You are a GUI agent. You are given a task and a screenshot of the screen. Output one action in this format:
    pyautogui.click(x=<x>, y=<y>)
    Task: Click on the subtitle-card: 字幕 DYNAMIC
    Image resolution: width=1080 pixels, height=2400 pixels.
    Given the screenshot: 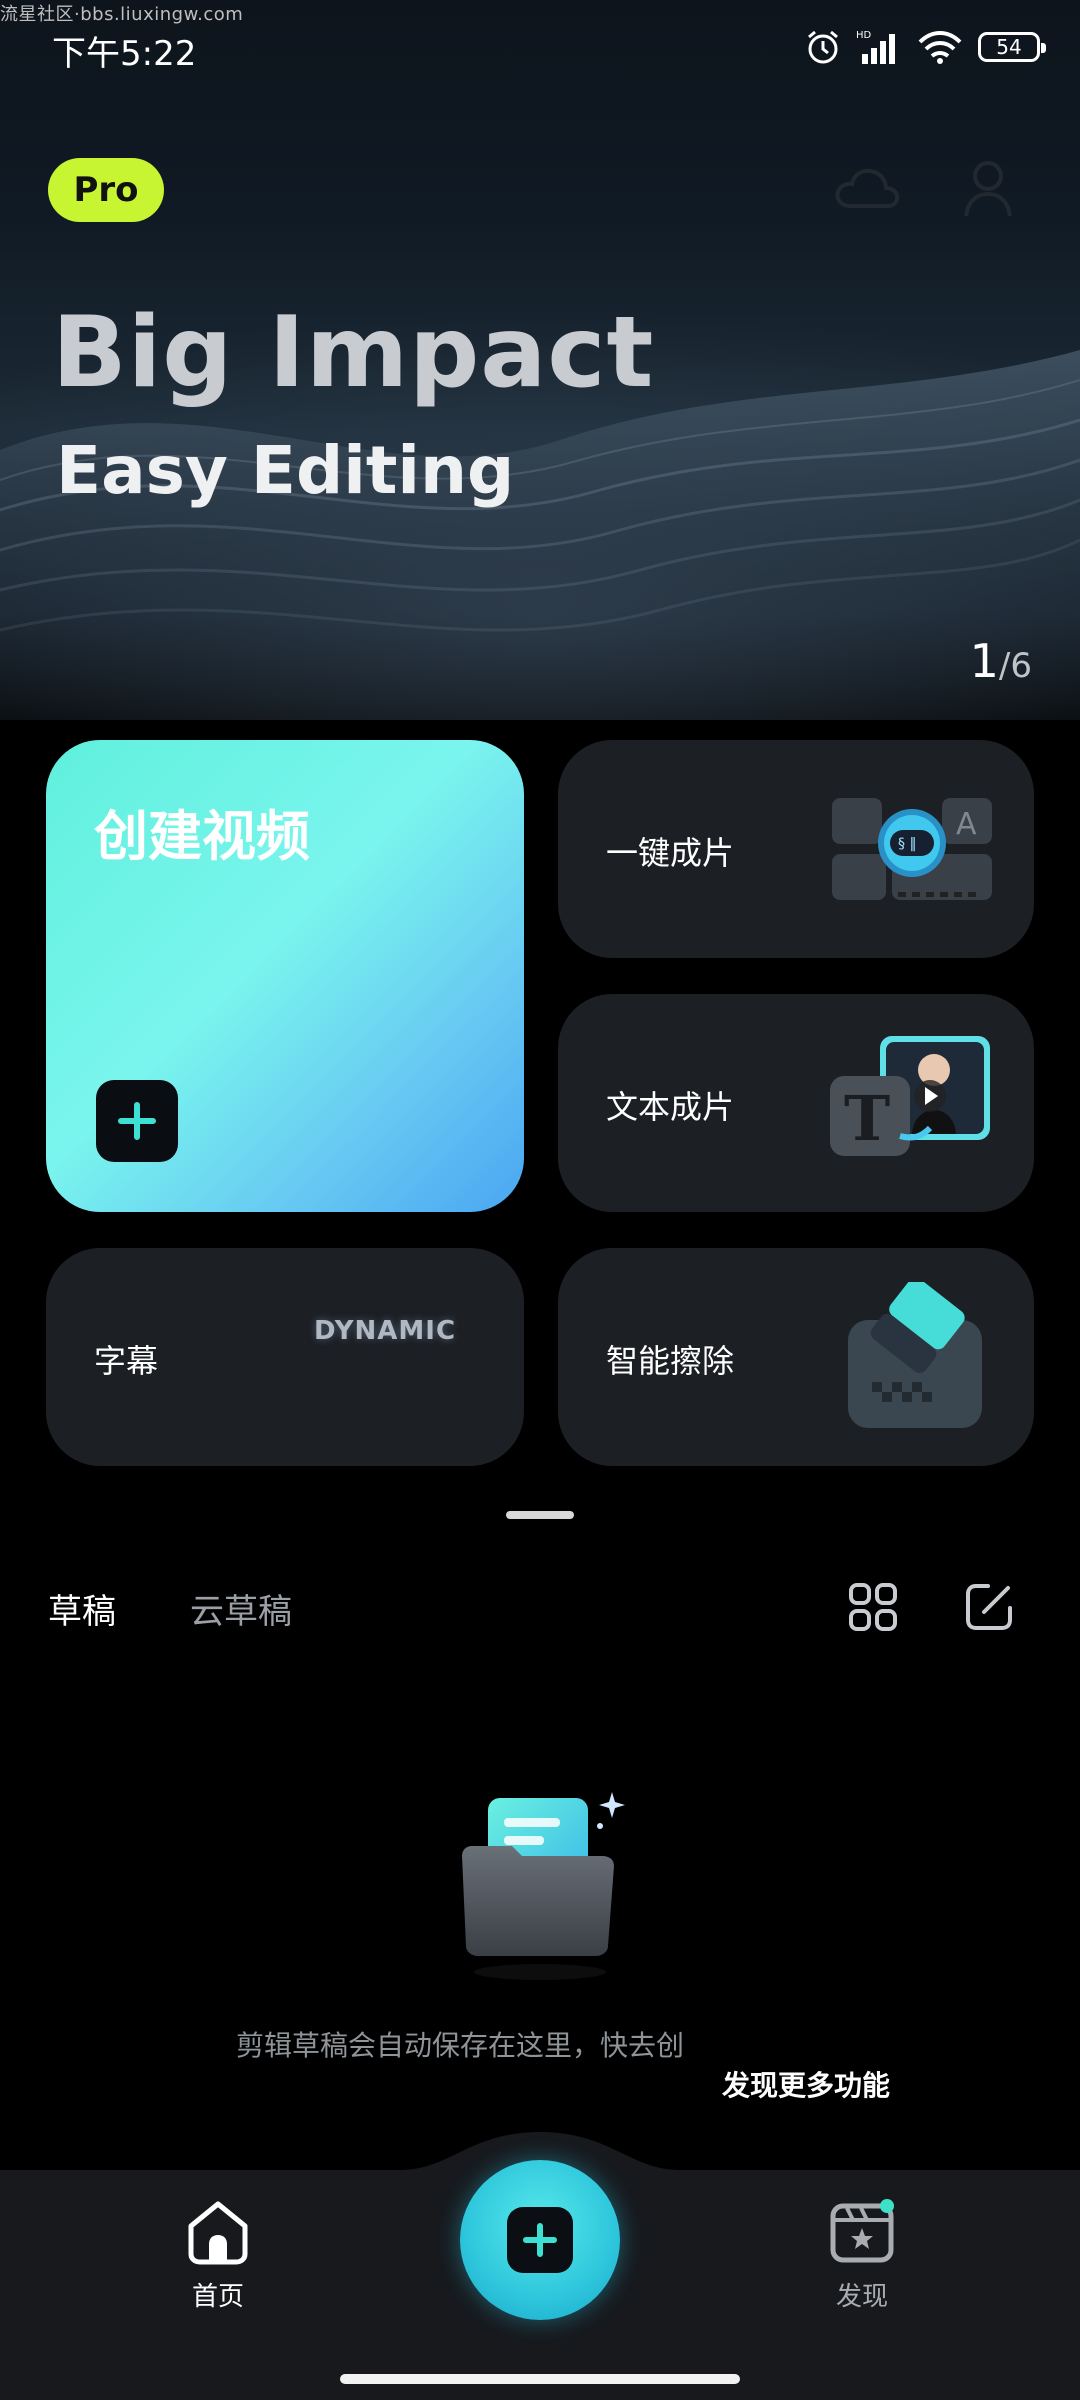 What is the action you would take?
    pyautogui.click(x=285, y=1357)
    